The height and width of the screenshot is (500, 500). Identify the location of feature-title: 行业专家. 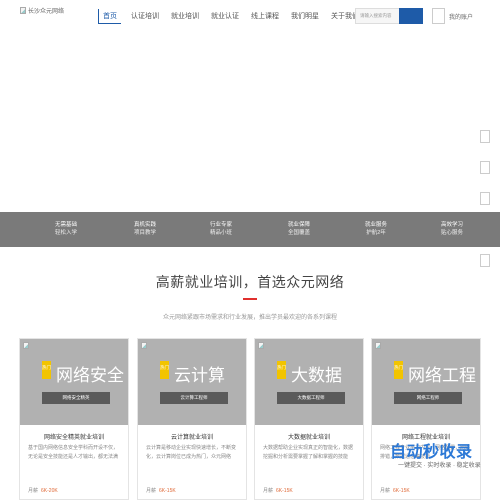
(221, 225).